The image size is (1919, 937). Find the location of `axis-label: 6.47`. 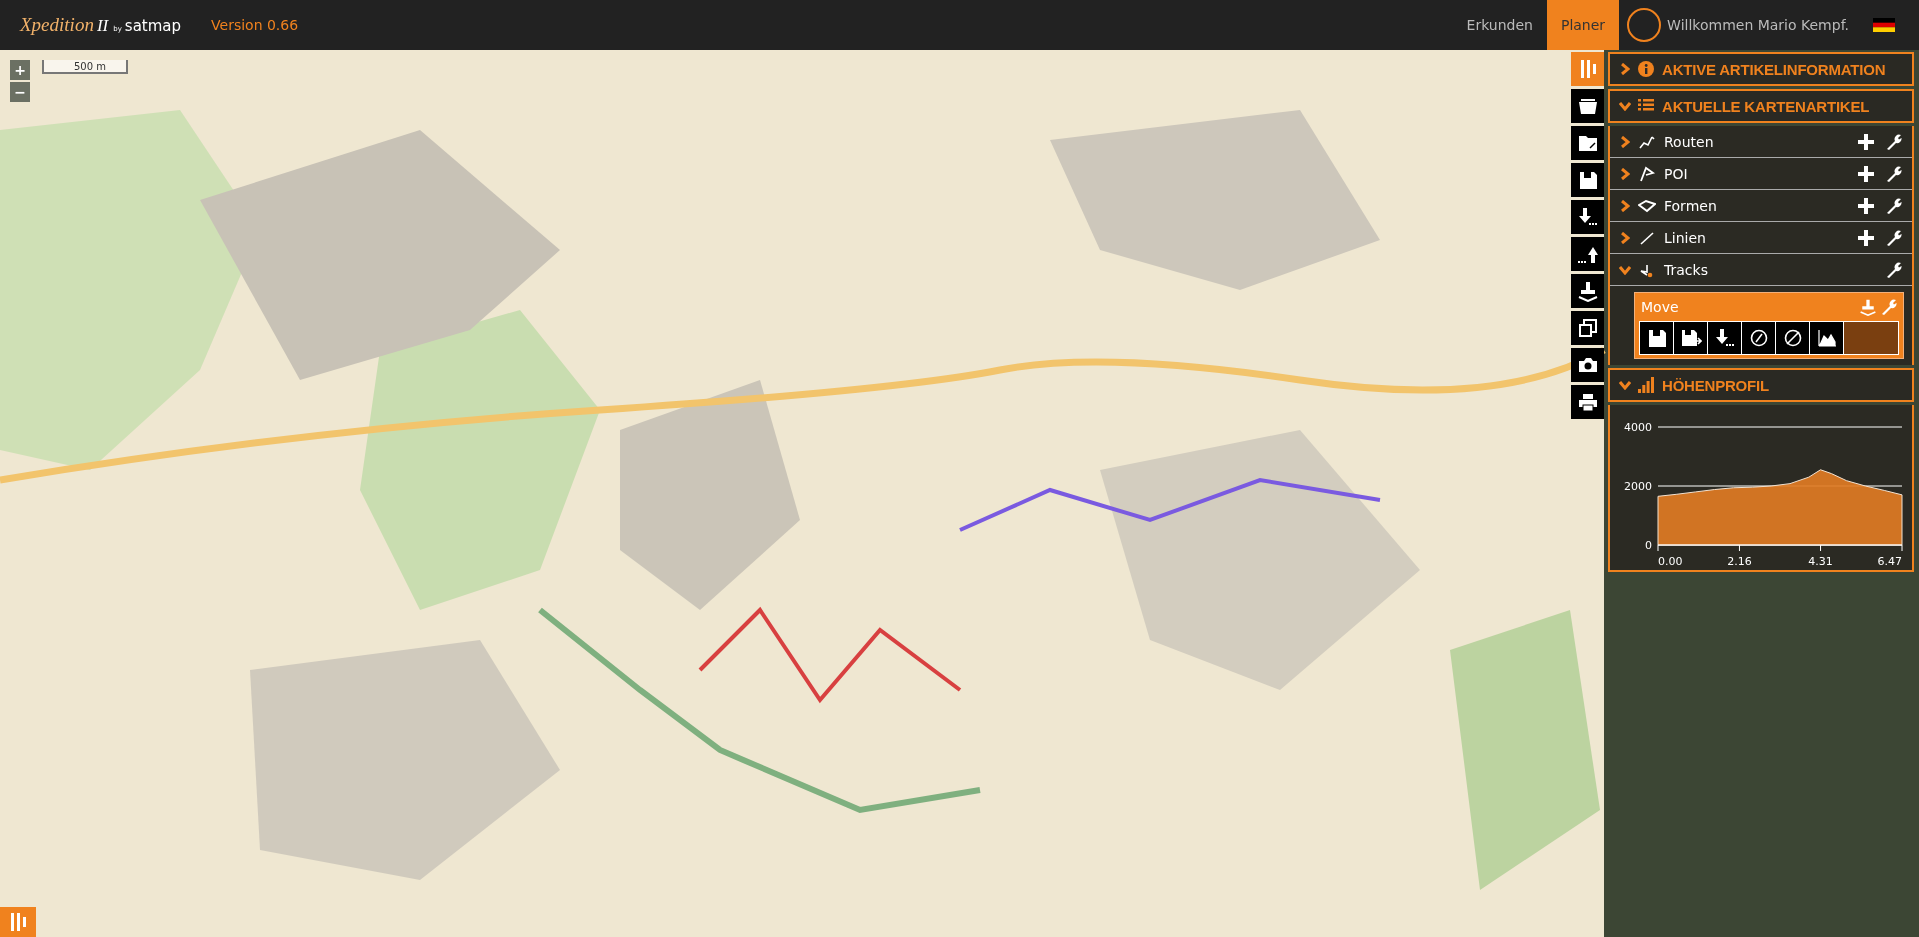

axis-label: 6.47 is located at coordinates (1889, 561).